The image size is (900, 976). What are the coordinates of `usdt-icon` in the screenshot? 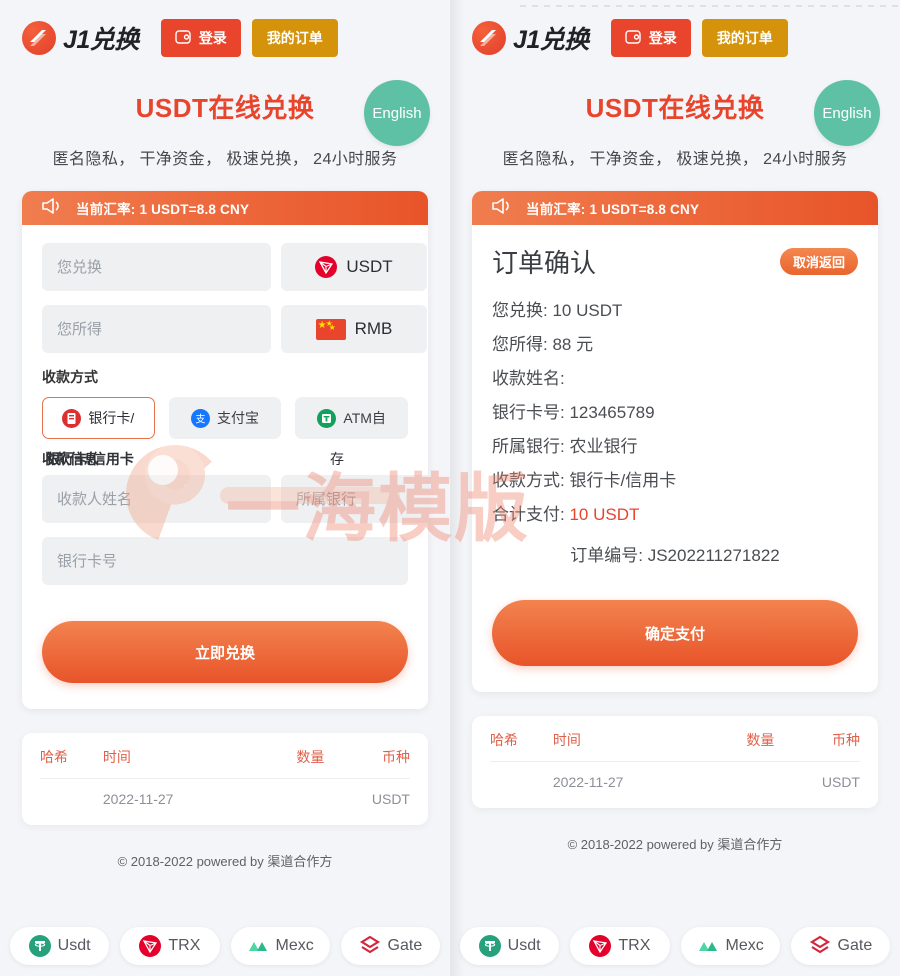 It's located at (39, 946).